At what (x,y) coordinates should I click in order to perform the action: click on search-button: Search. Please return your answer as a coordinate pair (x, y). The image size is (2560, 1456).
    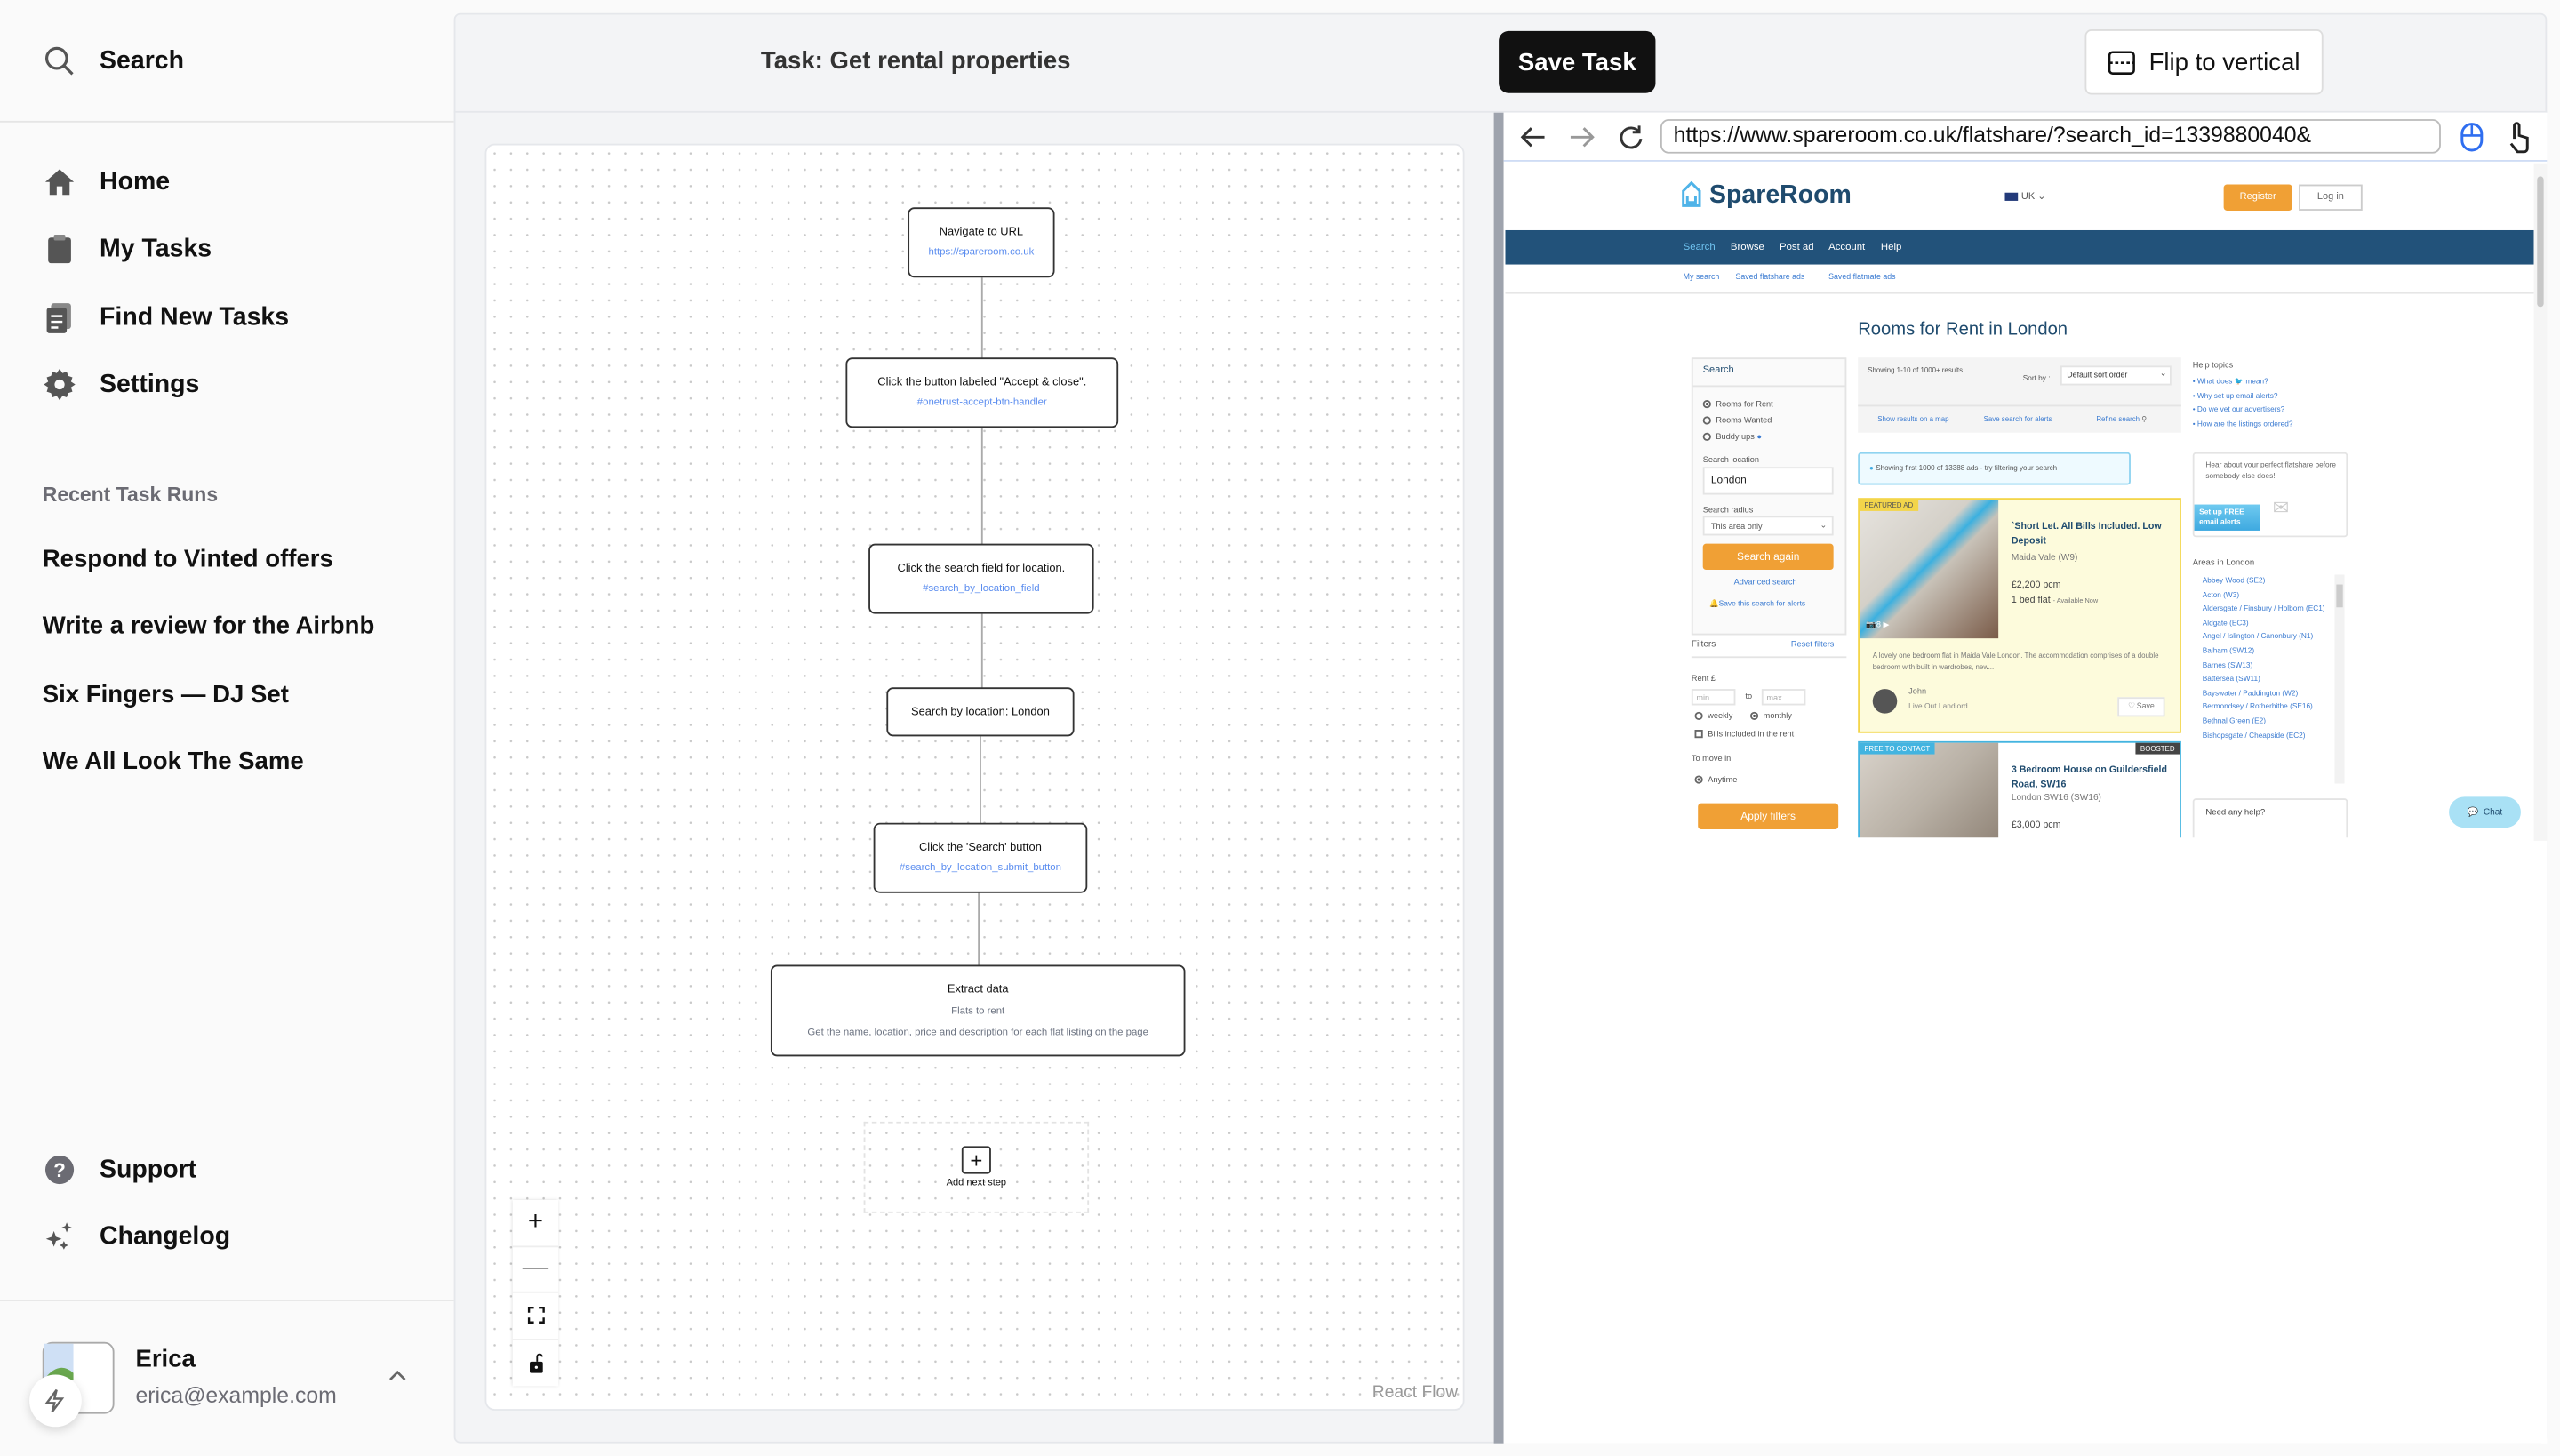
    Looking at the image, I should click on (113, 61).